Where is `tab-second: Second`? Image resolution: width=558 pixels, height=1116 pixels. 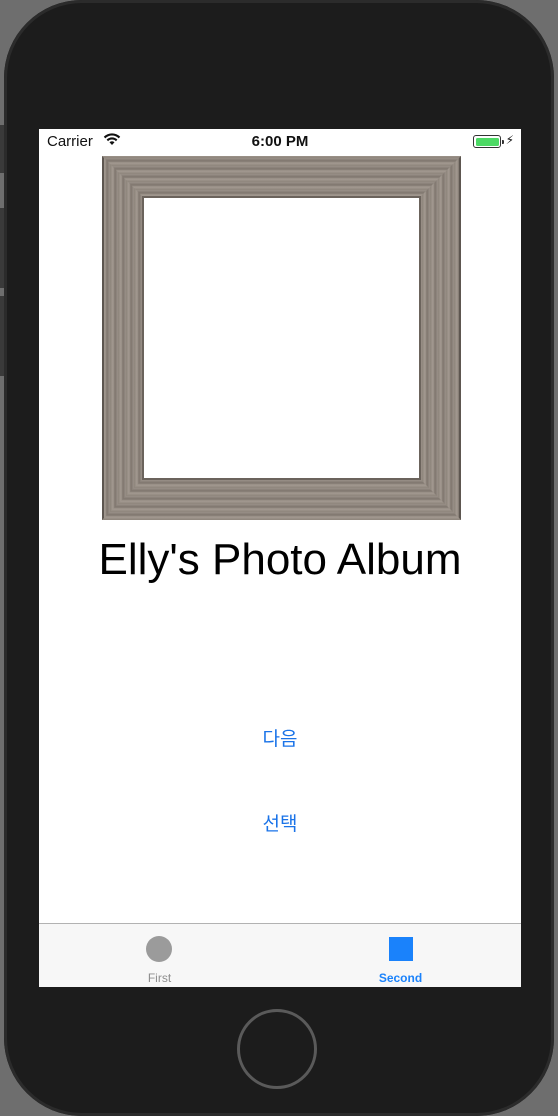 tab-second: Second is located at coordinates (400, 955).